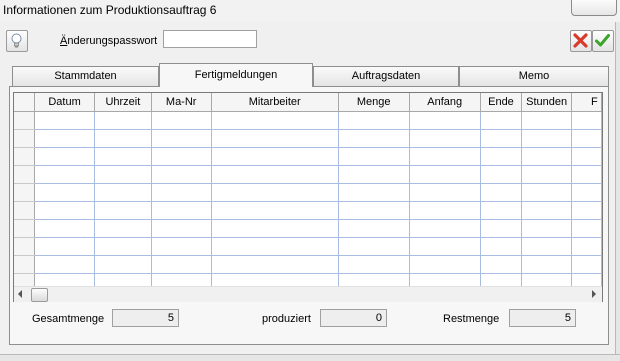  What do you see at coordinates (85, 76) in the screenshot?
I see `tab-stammdaten: Stammdaten` at bounding box center [85, 76].